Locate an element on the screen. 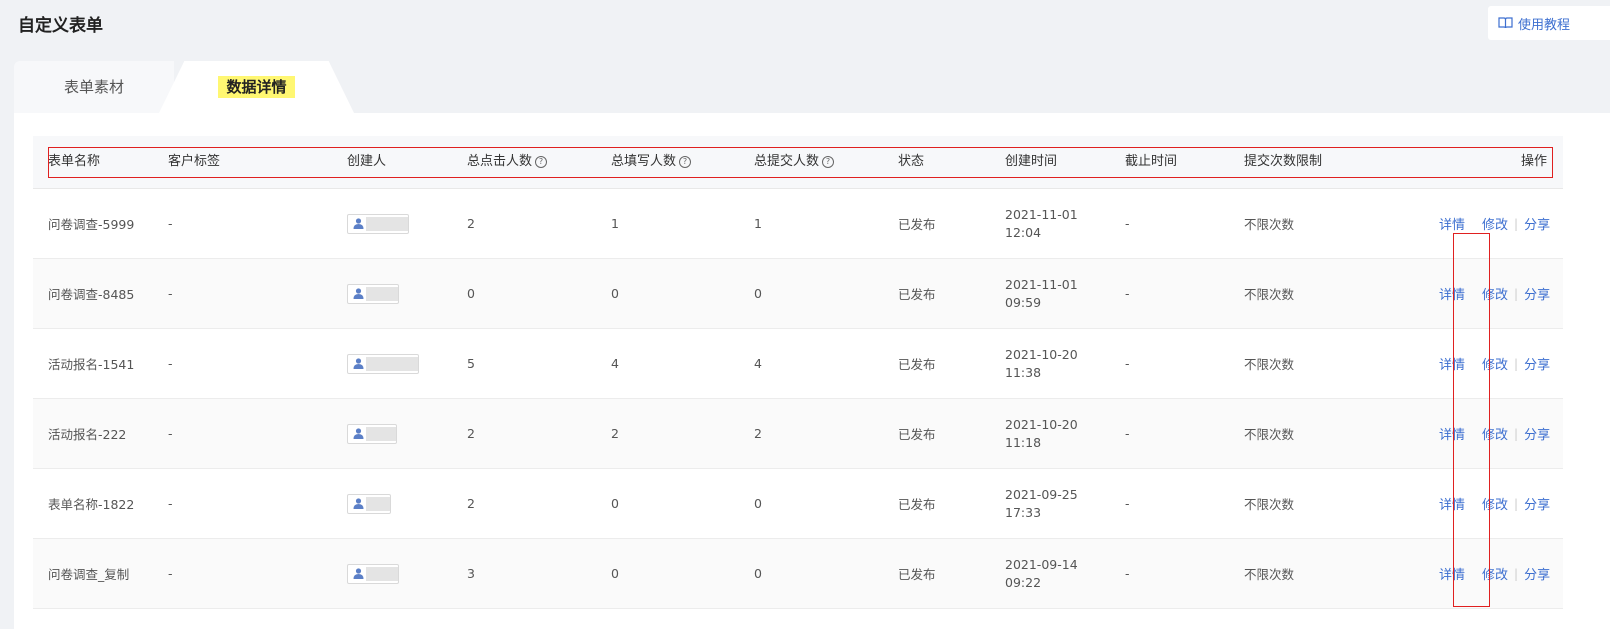 The image size is (1610, 629). created-time: 2021-09-14 09:22 is located at coordinates (1041, 574).